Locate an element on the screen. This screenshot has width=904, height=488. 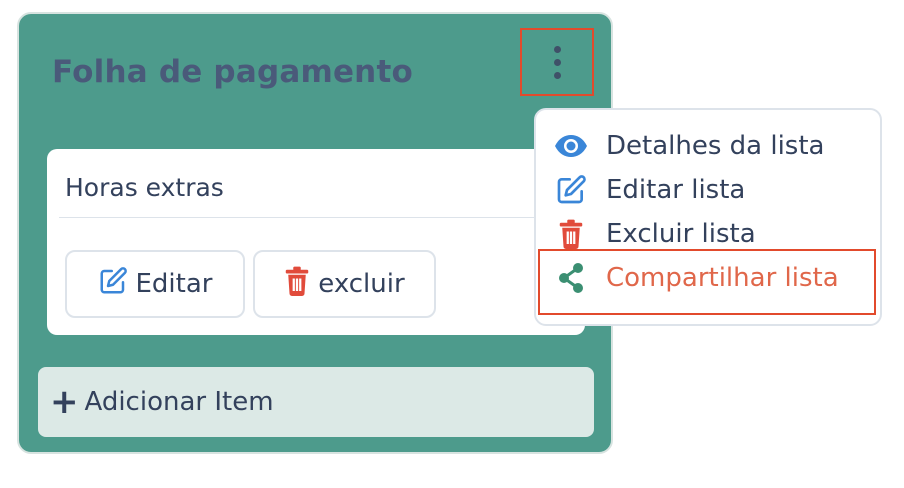
item-divider is located at coordinates (316, 217).